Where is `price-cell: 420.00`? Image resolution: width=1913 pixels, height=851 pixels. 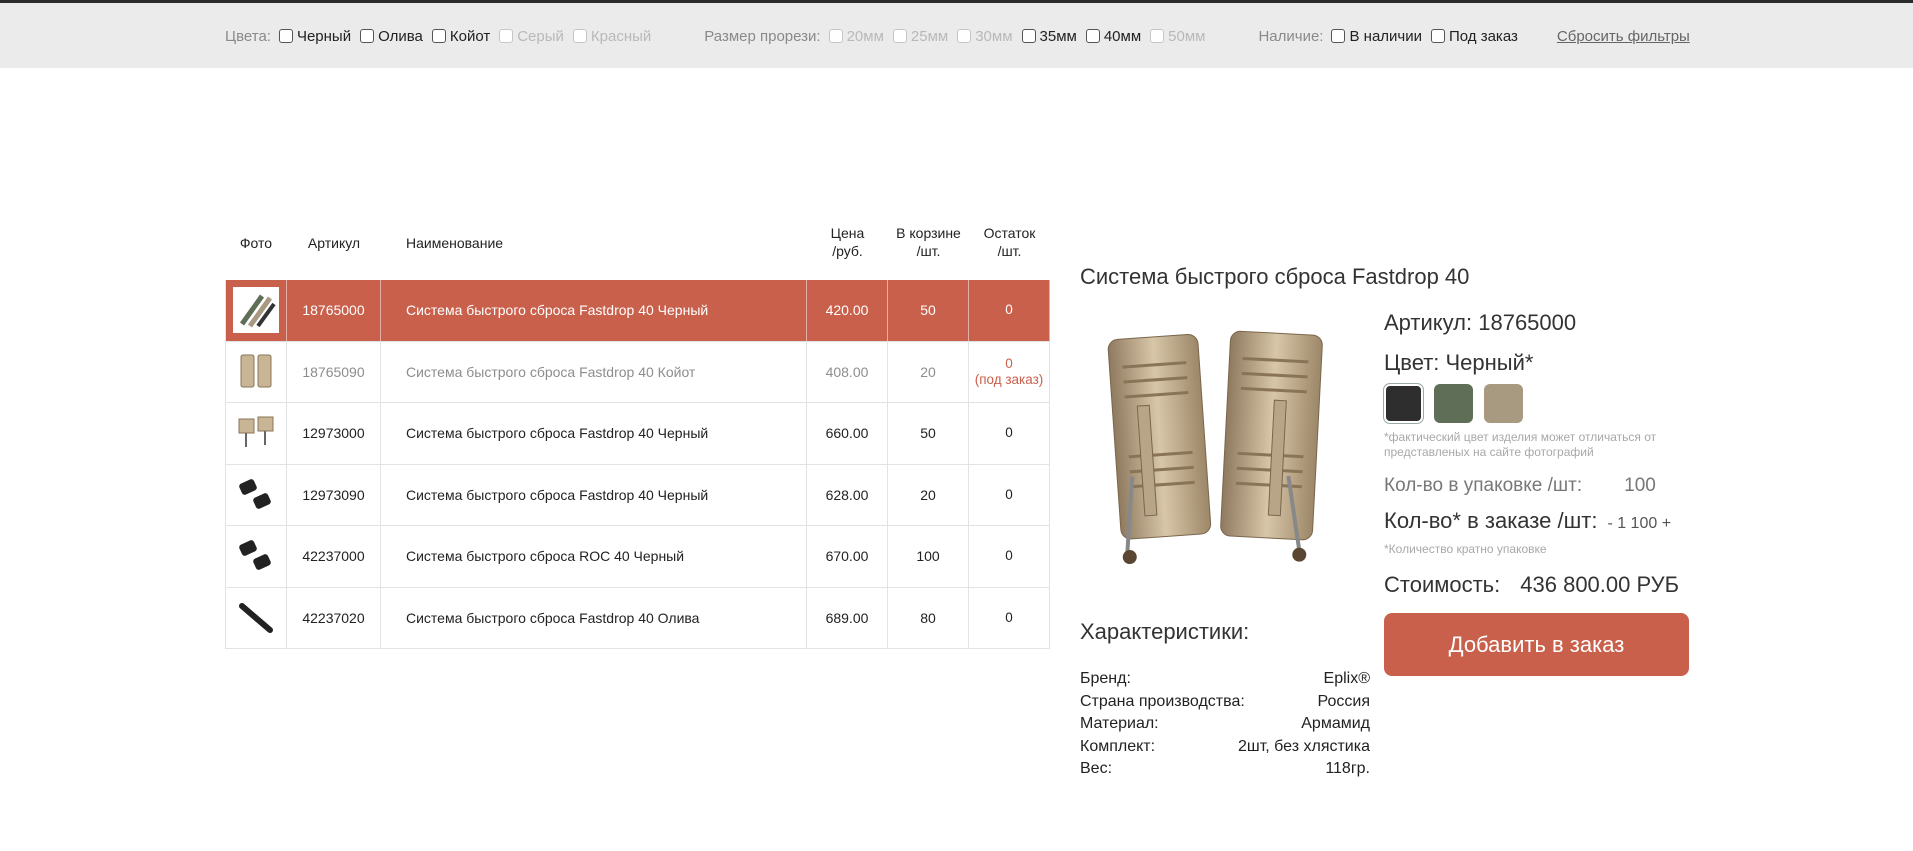 price-cell: 420.00 is located at coordinates (847, 310).